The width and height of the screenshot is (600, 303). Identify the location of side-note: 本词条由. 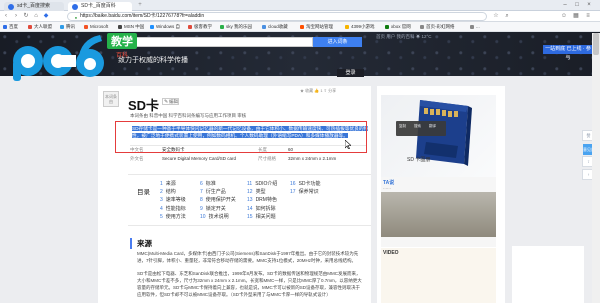
(111, 99).